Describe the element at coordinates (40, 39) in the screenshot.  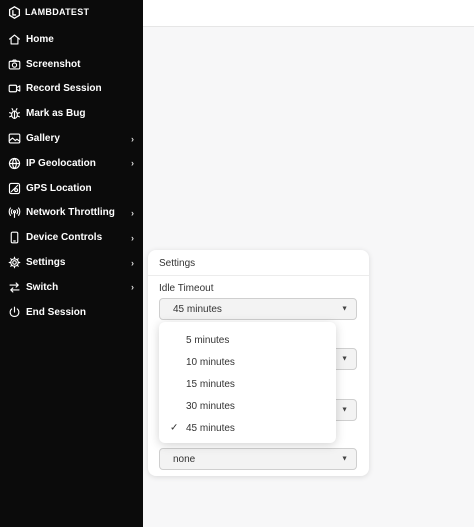
I see `sidebar-item-label: Home` at that location.